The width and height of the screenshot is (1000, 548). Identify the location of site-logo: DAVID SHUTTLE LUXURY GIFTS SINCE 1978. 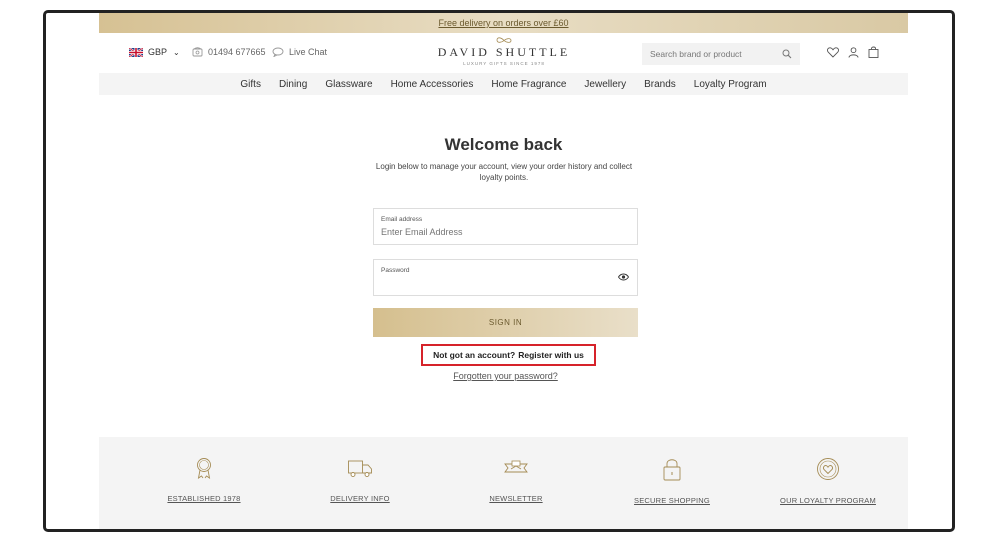
(504, 51).